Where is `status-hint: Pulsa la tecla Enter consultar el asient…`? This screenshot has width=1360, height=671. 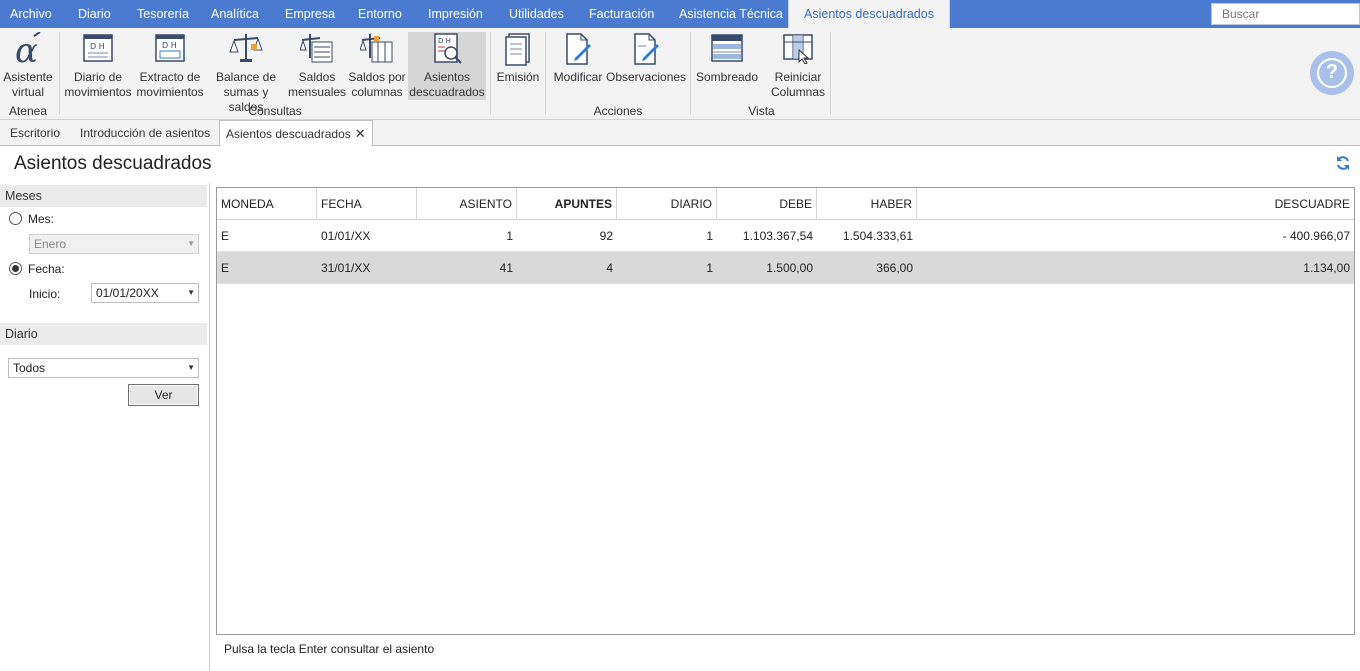 status-hint: Pulsa la tecla Enter consultar el asient… is located at coordinates (329, 649).